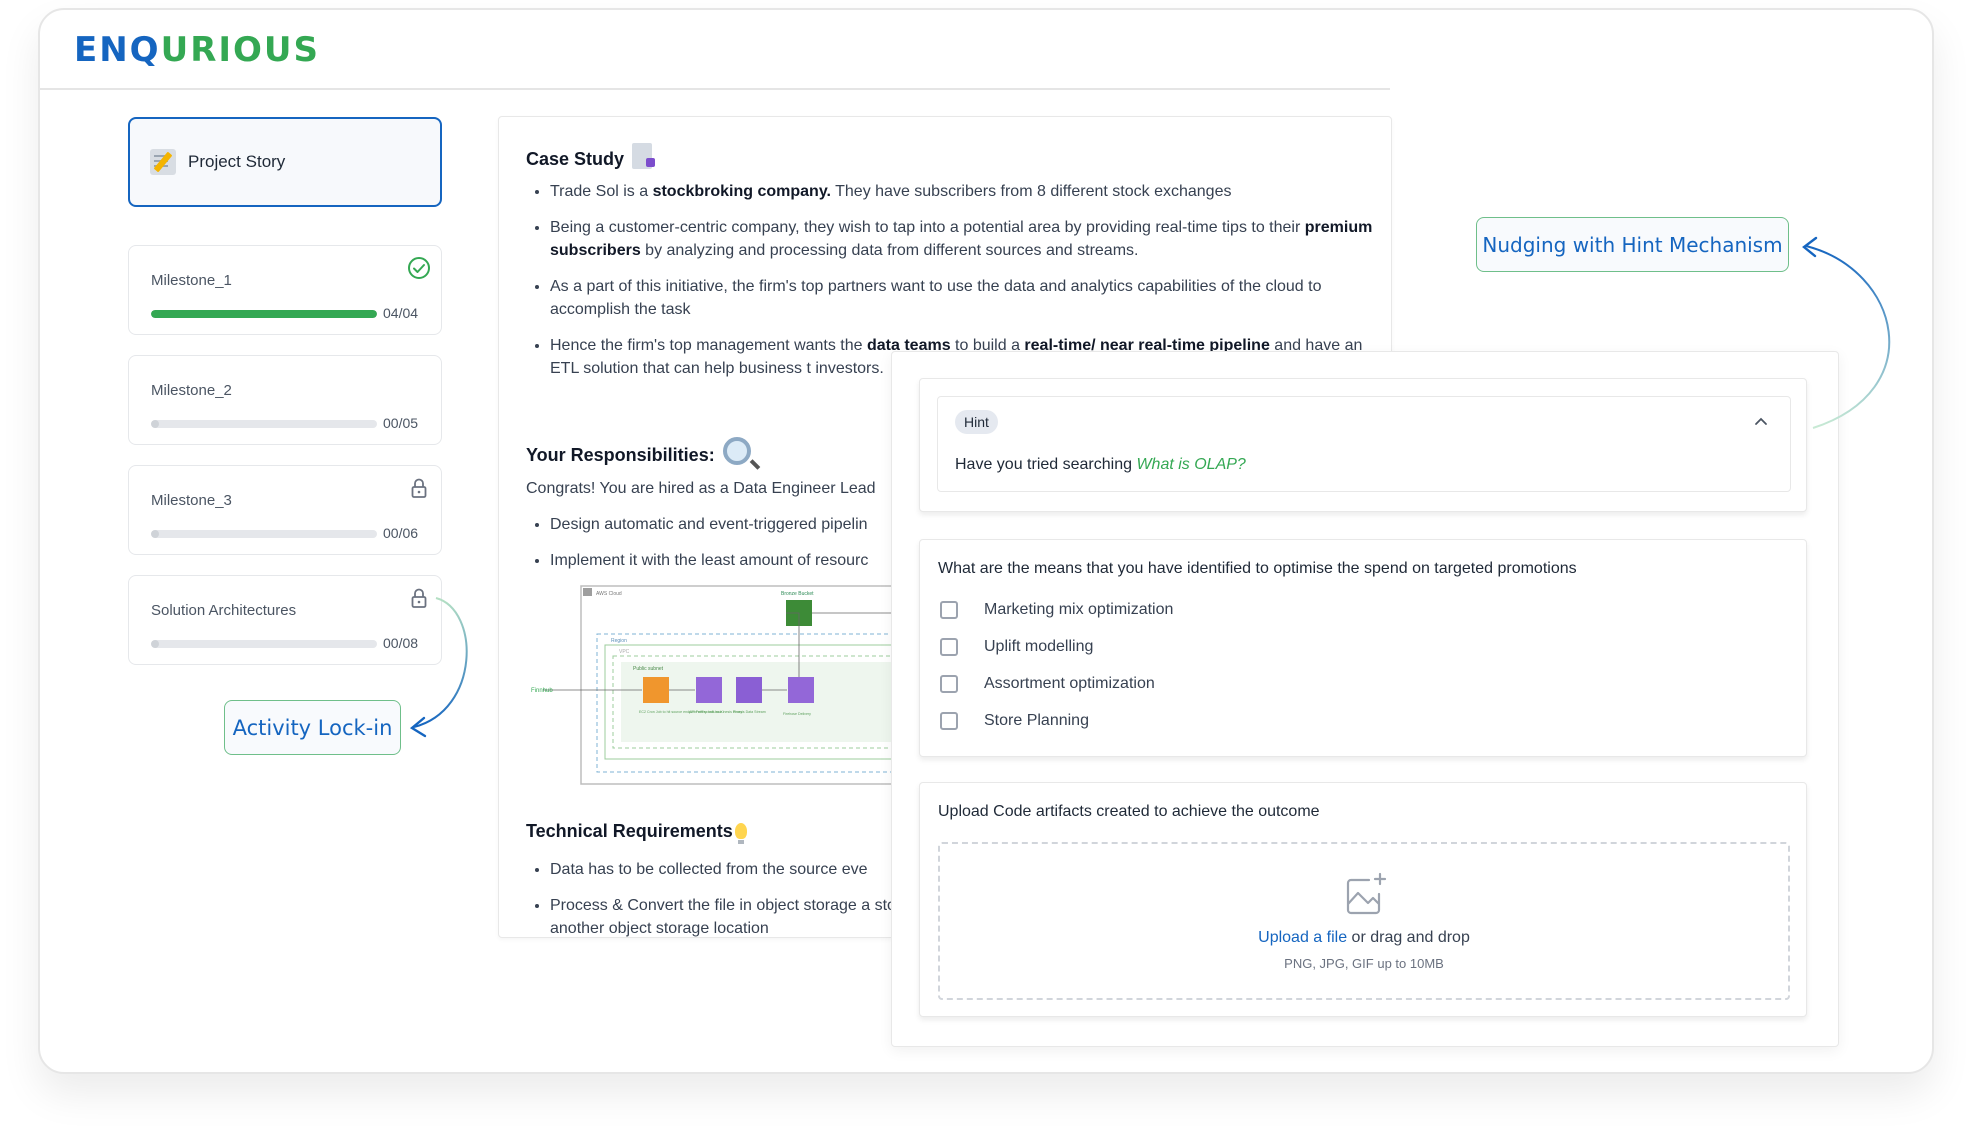 This screenshot has width=1968, height=1140. Describe the element at coordinates (285, 510) in the screenshot. I see `sidebar-milestone-3: Milestone_3 00/06` at that location.